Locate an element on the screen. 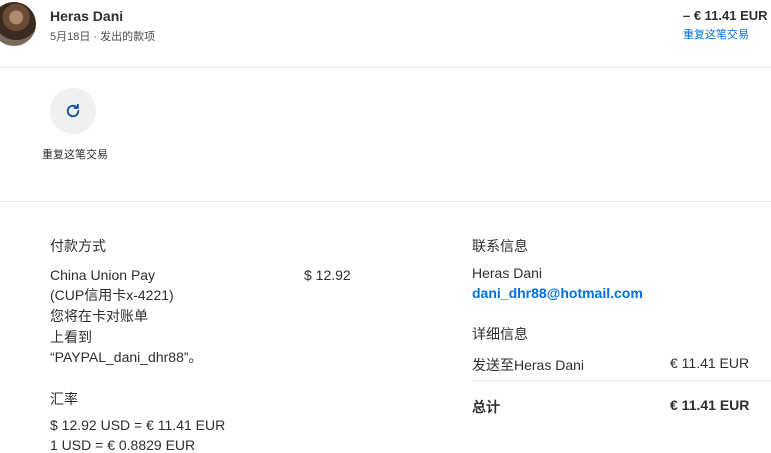 This screenshot has height=453, width=771. exchange-rate-line: $ 12.92 USD = € 11.41 EUR is located at coordinates (138, 425).